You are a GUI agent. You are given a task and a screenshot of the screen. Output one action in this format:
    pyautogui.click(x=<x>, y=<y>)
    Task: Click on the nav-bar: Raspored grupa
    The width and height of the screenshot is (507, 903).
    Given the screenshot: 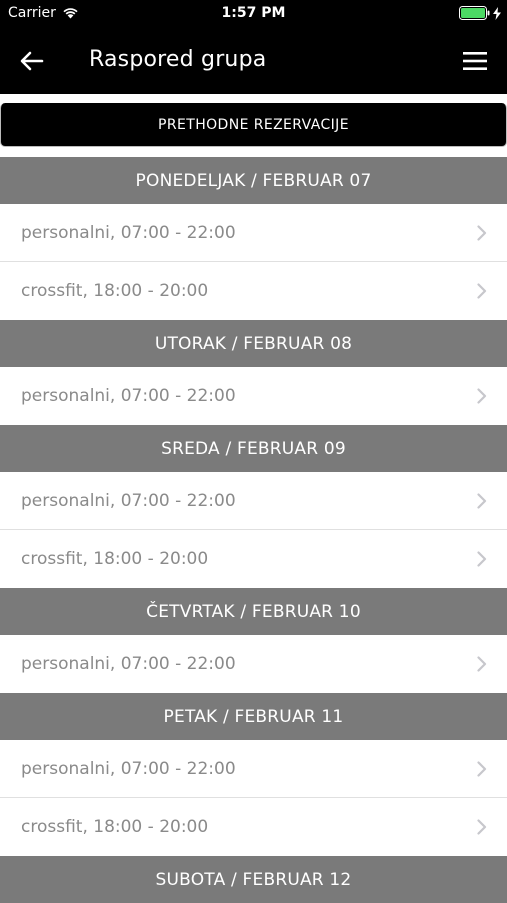 What is the action you would take?
    pyautogui.click(x=253, y=61)
    